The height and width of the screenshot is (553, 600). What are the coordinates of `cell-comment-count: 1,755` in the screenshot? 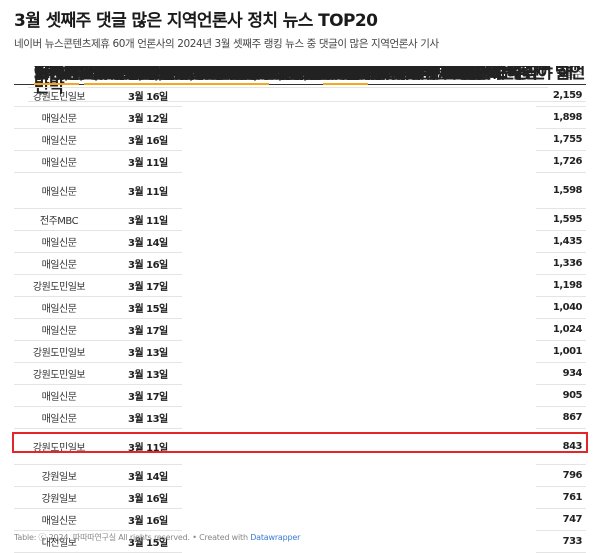 It's located at (561, 139).